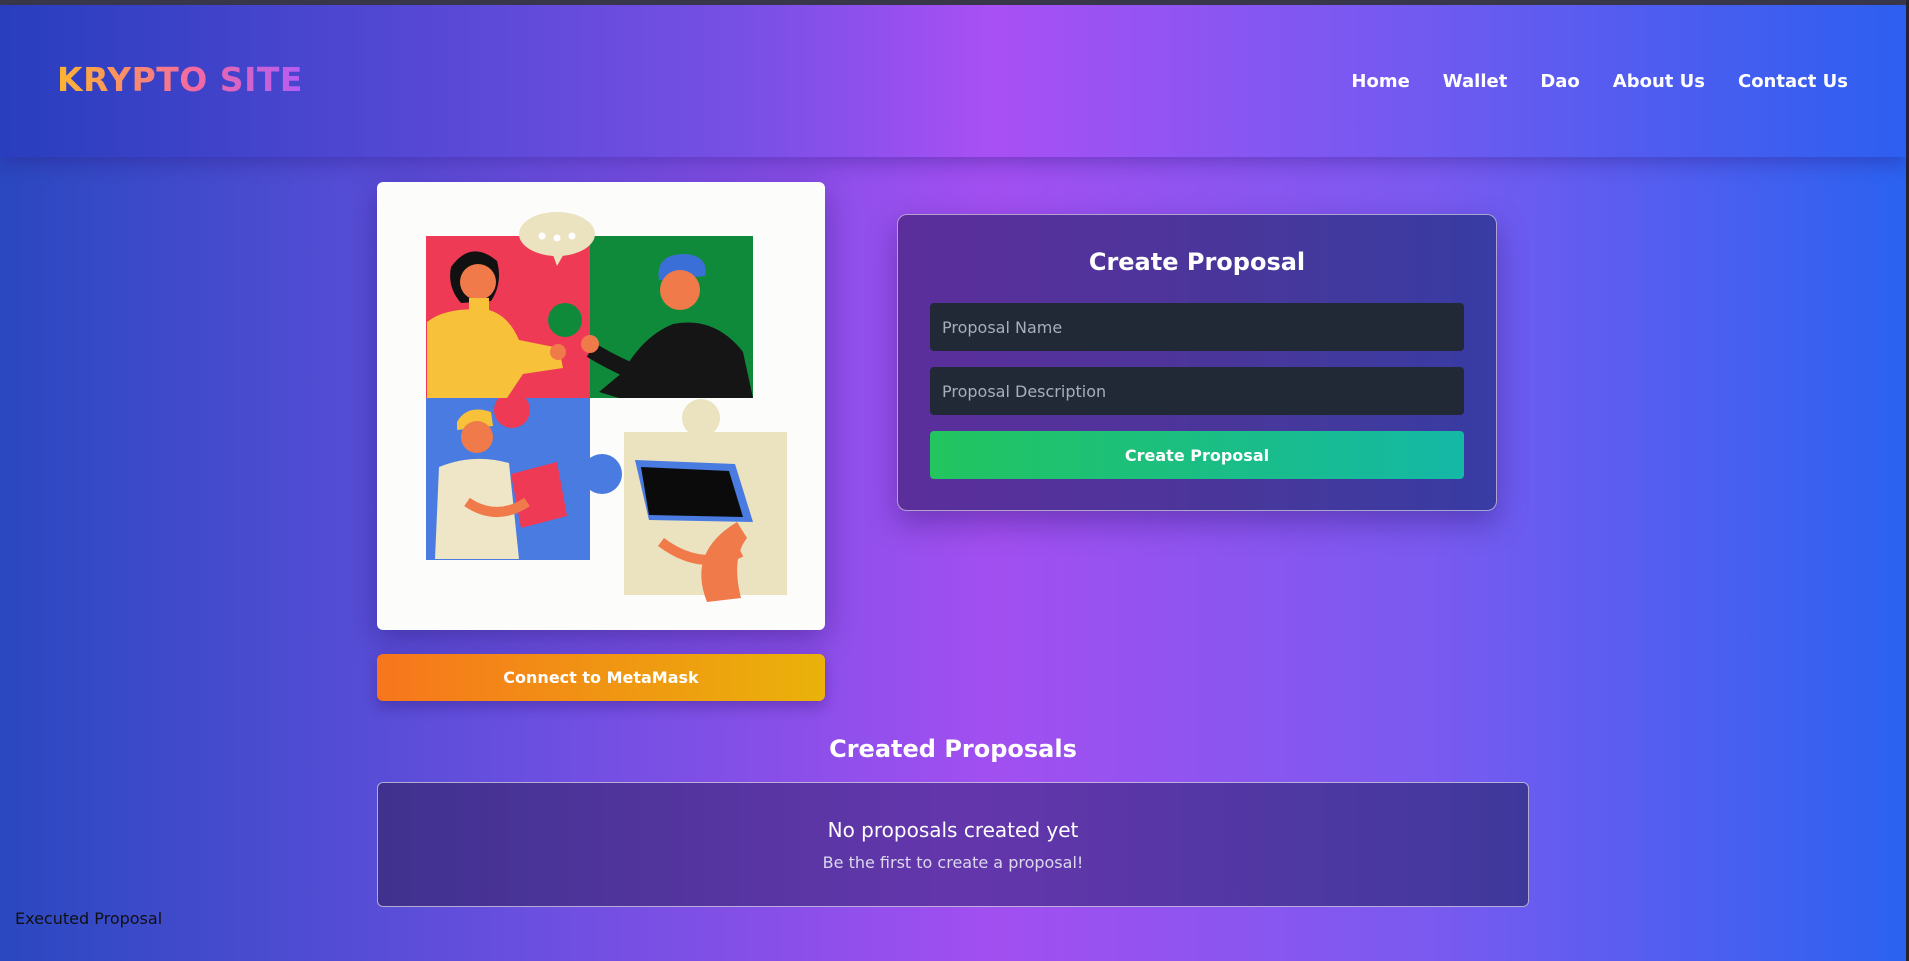 This screenshot has width=1909, height=961. What do you see at coordinates (1197, 262) in the screenshot?
I see `create-proposal-title: Create Proposal` at bounding box center [1197, 262].